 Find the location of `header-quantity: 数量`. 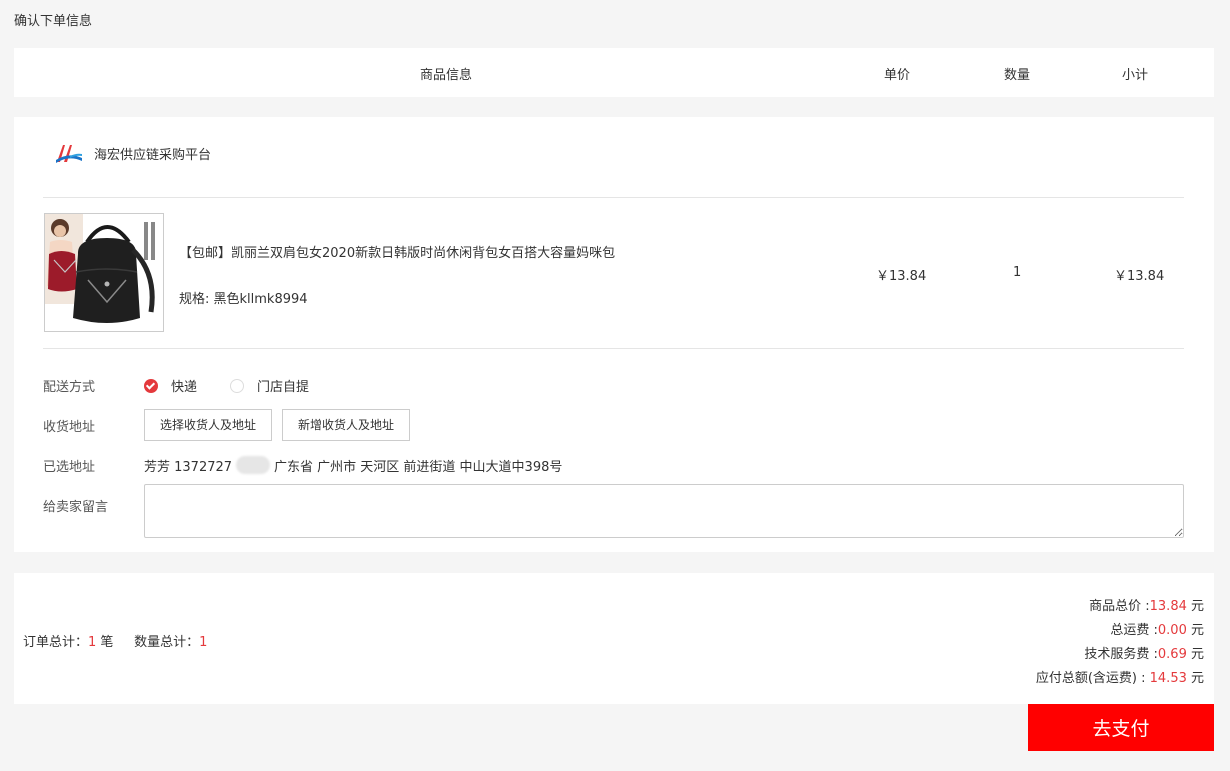

header-quantity: 数量 is located at coordinates (1017, 75).